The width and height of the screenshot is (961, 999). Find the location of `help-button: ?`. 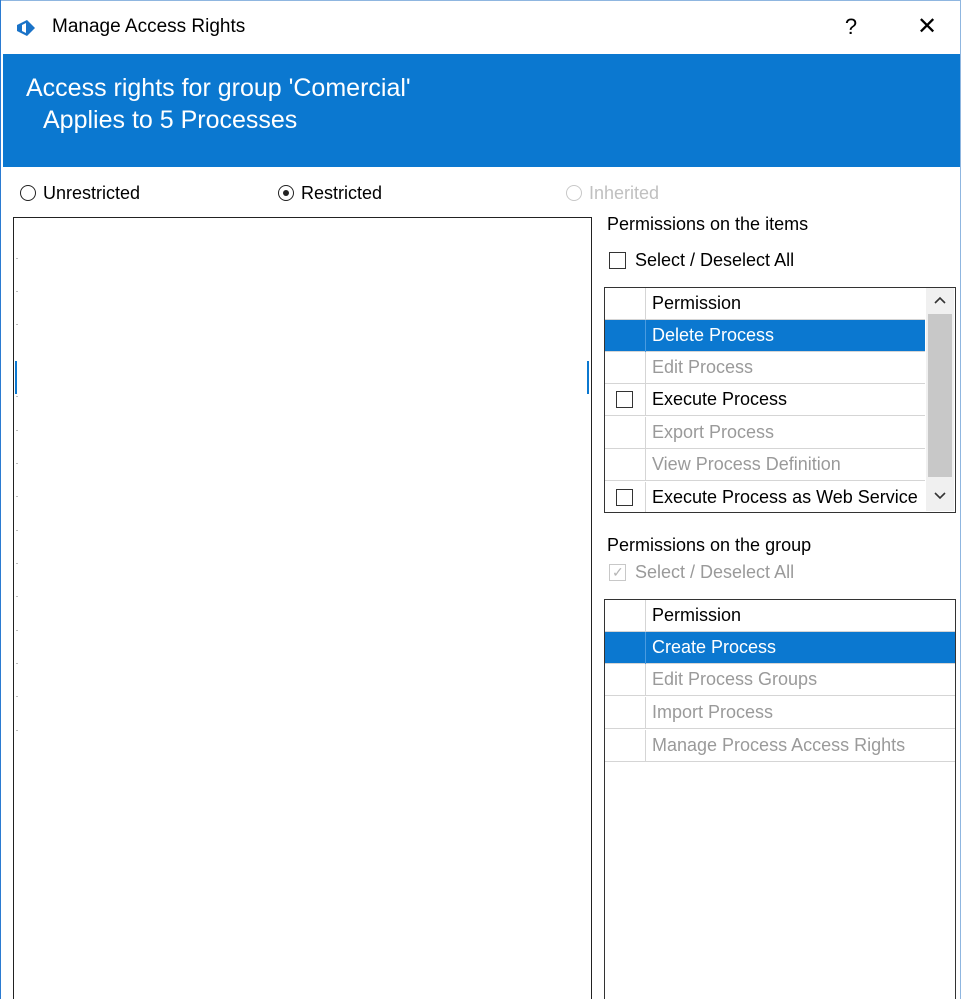

help-button: ? is located at coordinates (851, 27).